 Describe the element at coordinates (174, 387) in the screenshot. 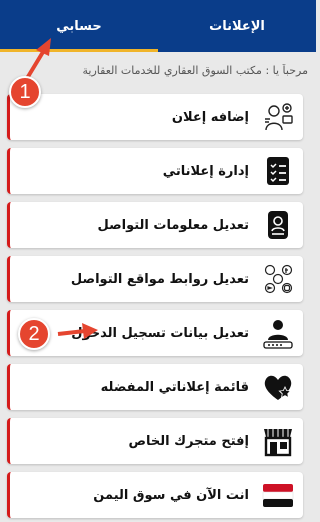

I see `menu-item-label: قائمة إعلاناتي المفضله` at that location.